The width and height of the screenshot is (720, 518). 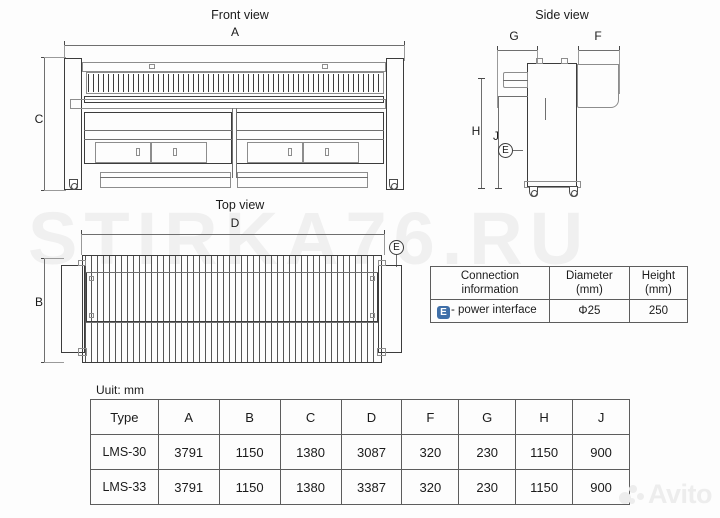 I want to click on side-view-dim-h-tick-top, so click(x=481, y=78).